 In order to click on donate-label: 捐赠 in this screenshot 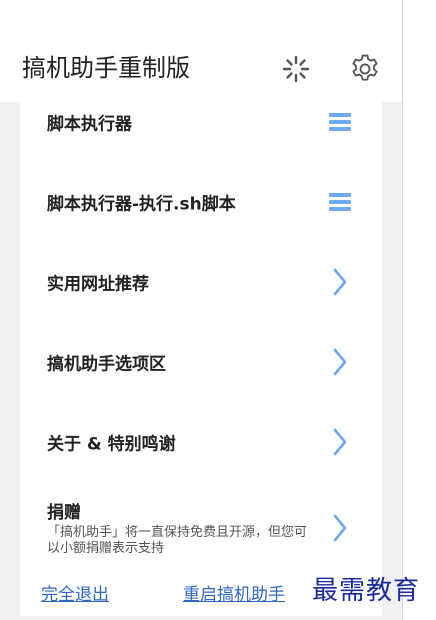, I will do `click(64, 513)`.